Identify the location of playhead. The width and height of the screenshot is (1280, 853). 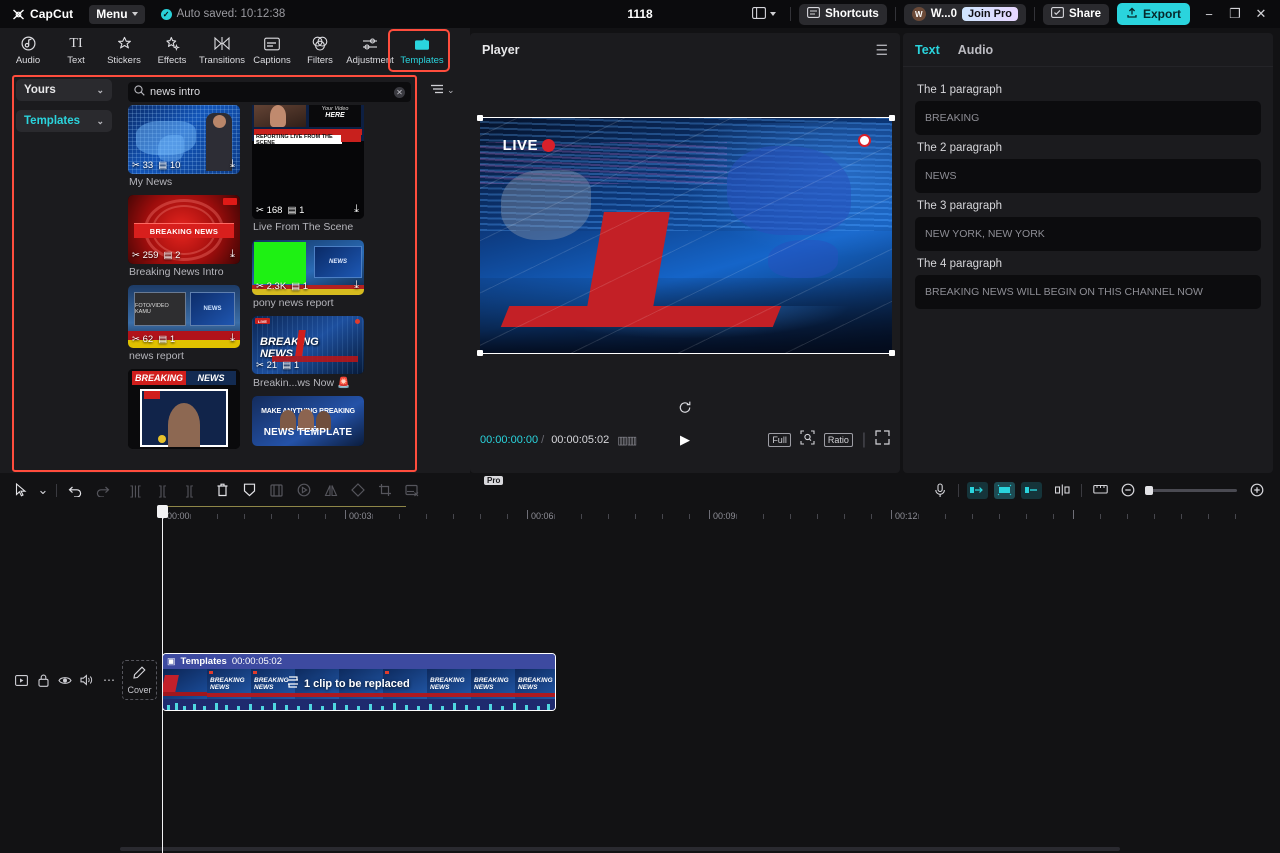
(162, 679).